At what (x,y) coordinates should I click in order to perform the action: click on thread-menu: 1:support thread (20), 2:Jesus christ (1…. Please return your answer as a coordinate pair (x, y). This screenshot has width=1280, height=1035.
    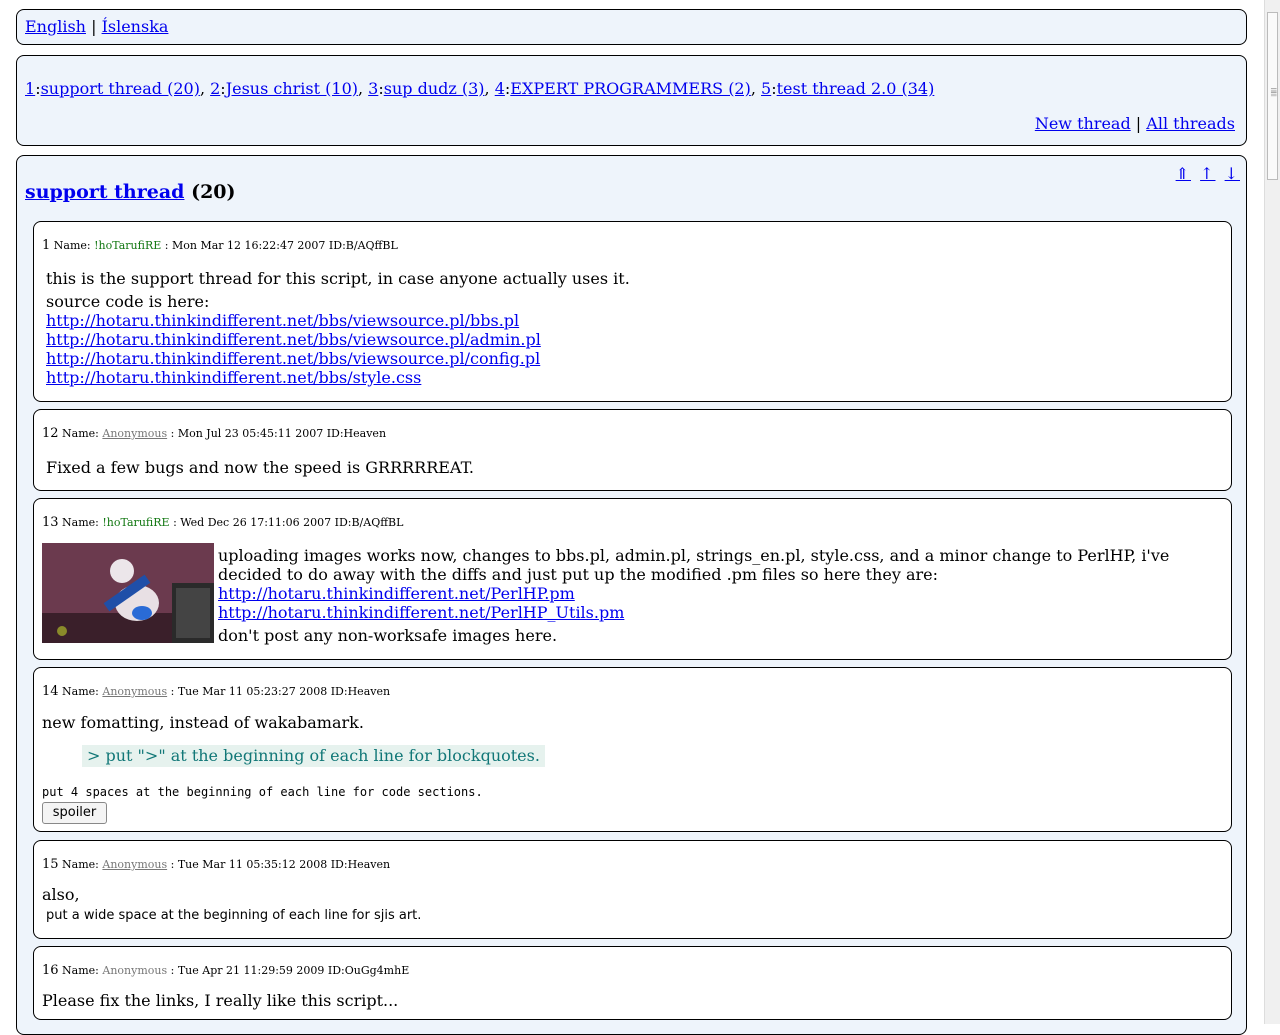
    Looking at the image, I should click on (631, 100).